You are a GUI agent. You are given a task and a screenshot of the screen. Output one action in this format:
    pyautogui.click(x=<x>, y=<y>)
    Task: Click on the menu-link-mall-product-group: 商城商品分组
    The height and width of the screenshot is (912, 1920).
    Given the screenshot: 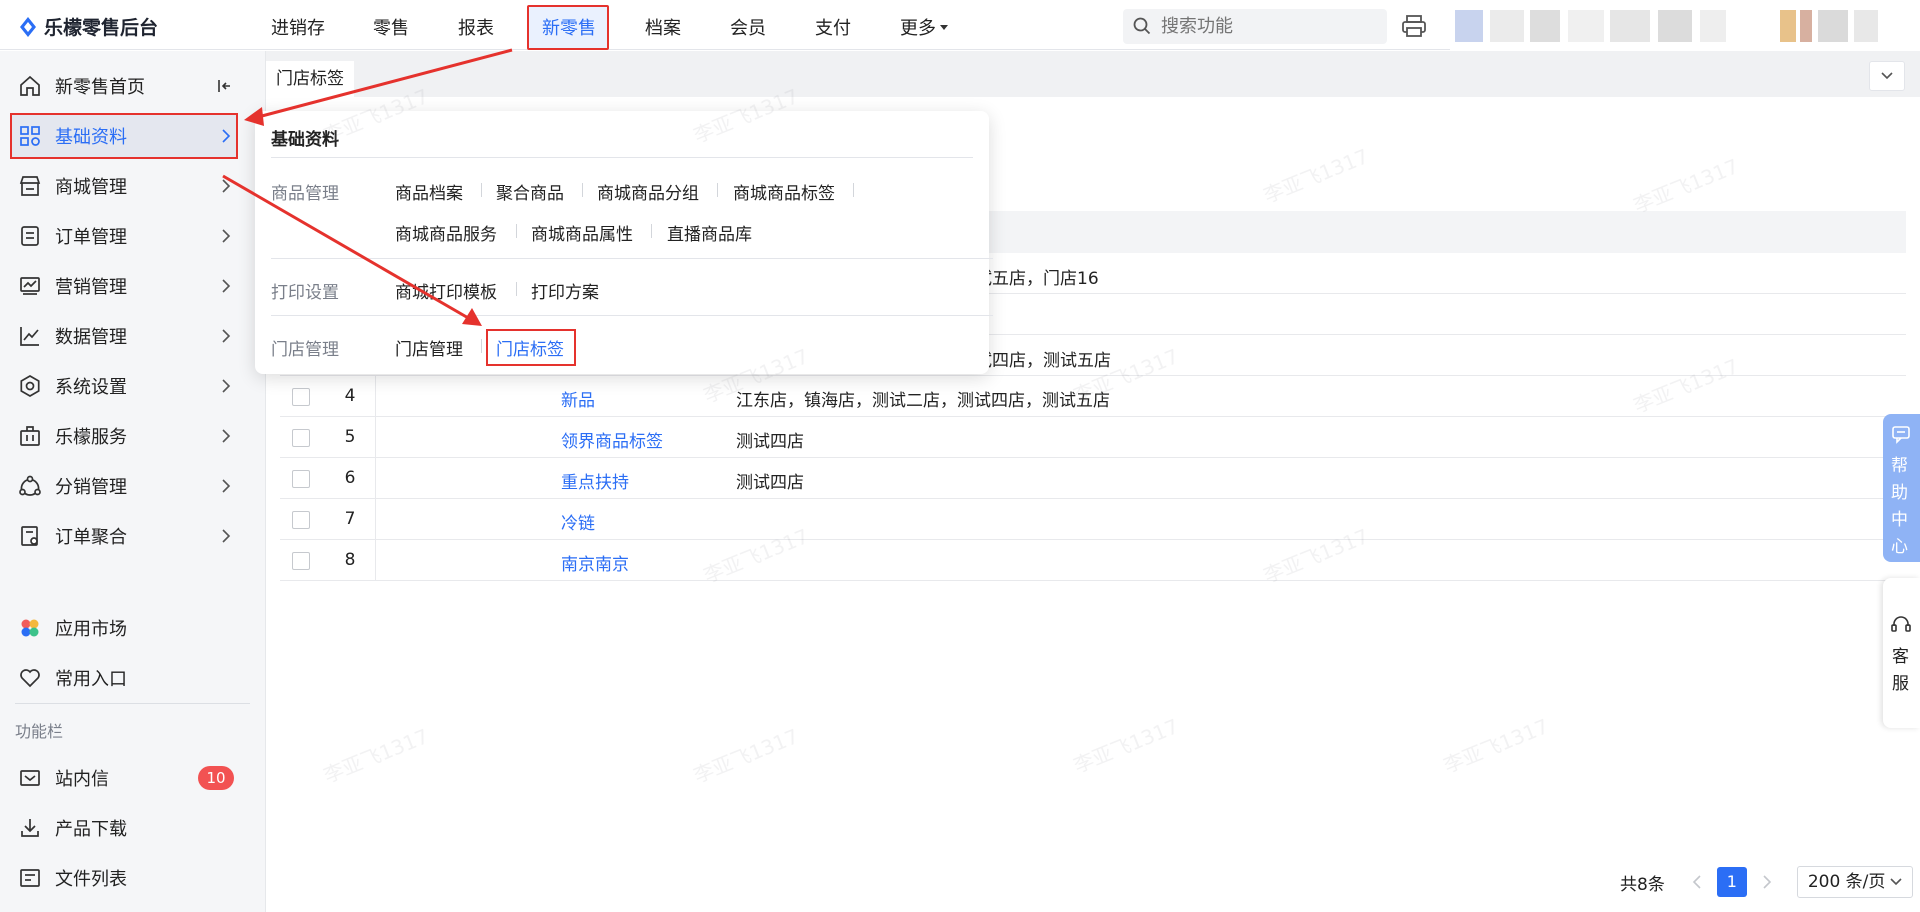 What is the action you would take?
    pyautogui.click(x=648, y=191)
    